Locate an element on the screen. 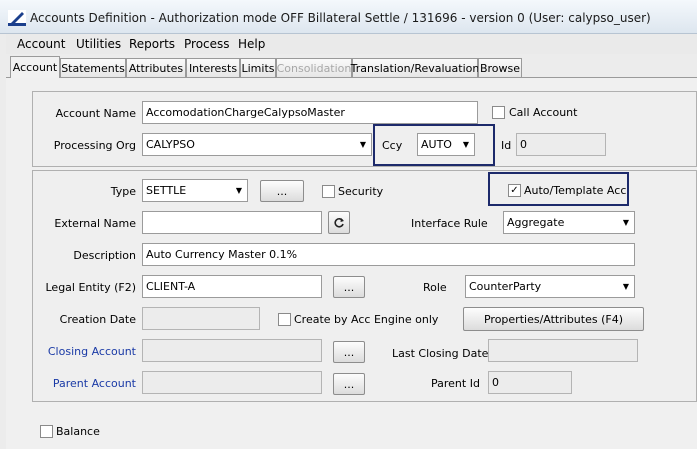 Image resolution: width=697 pixels, height=449 pixels. closing-account-label: Closing Account is located at coordinates (88, 351).